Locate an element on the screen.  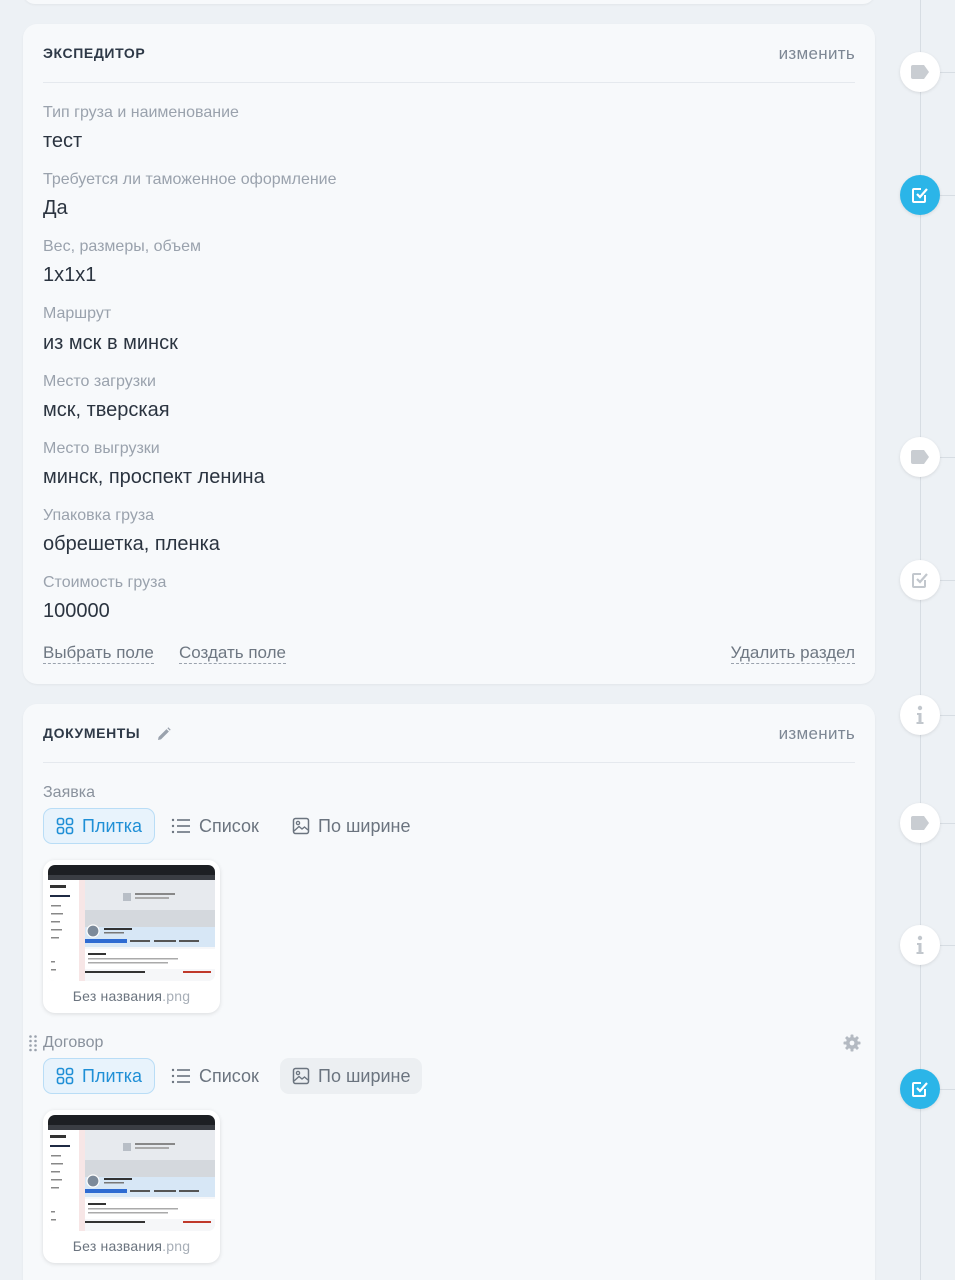
field-value: минск, проспект ленина is located at coordinates (154, 477).